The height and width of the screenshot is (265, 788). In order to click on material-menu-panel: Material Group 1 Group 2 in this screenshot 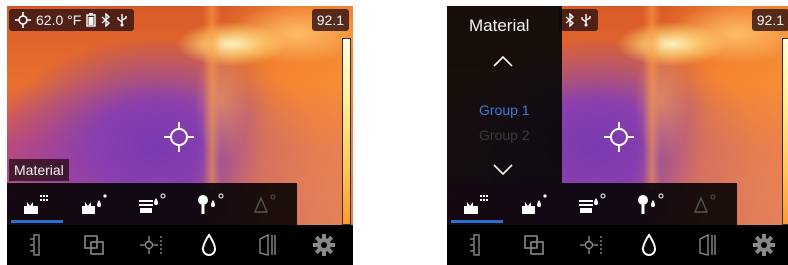, I will do `click(504, 94)`.